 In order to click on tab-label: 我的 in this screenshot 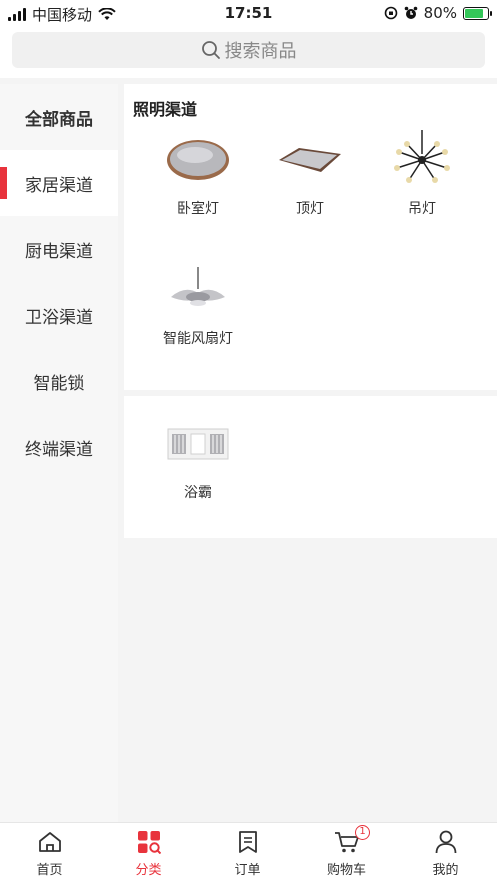, I will do `click(445, 870)`.